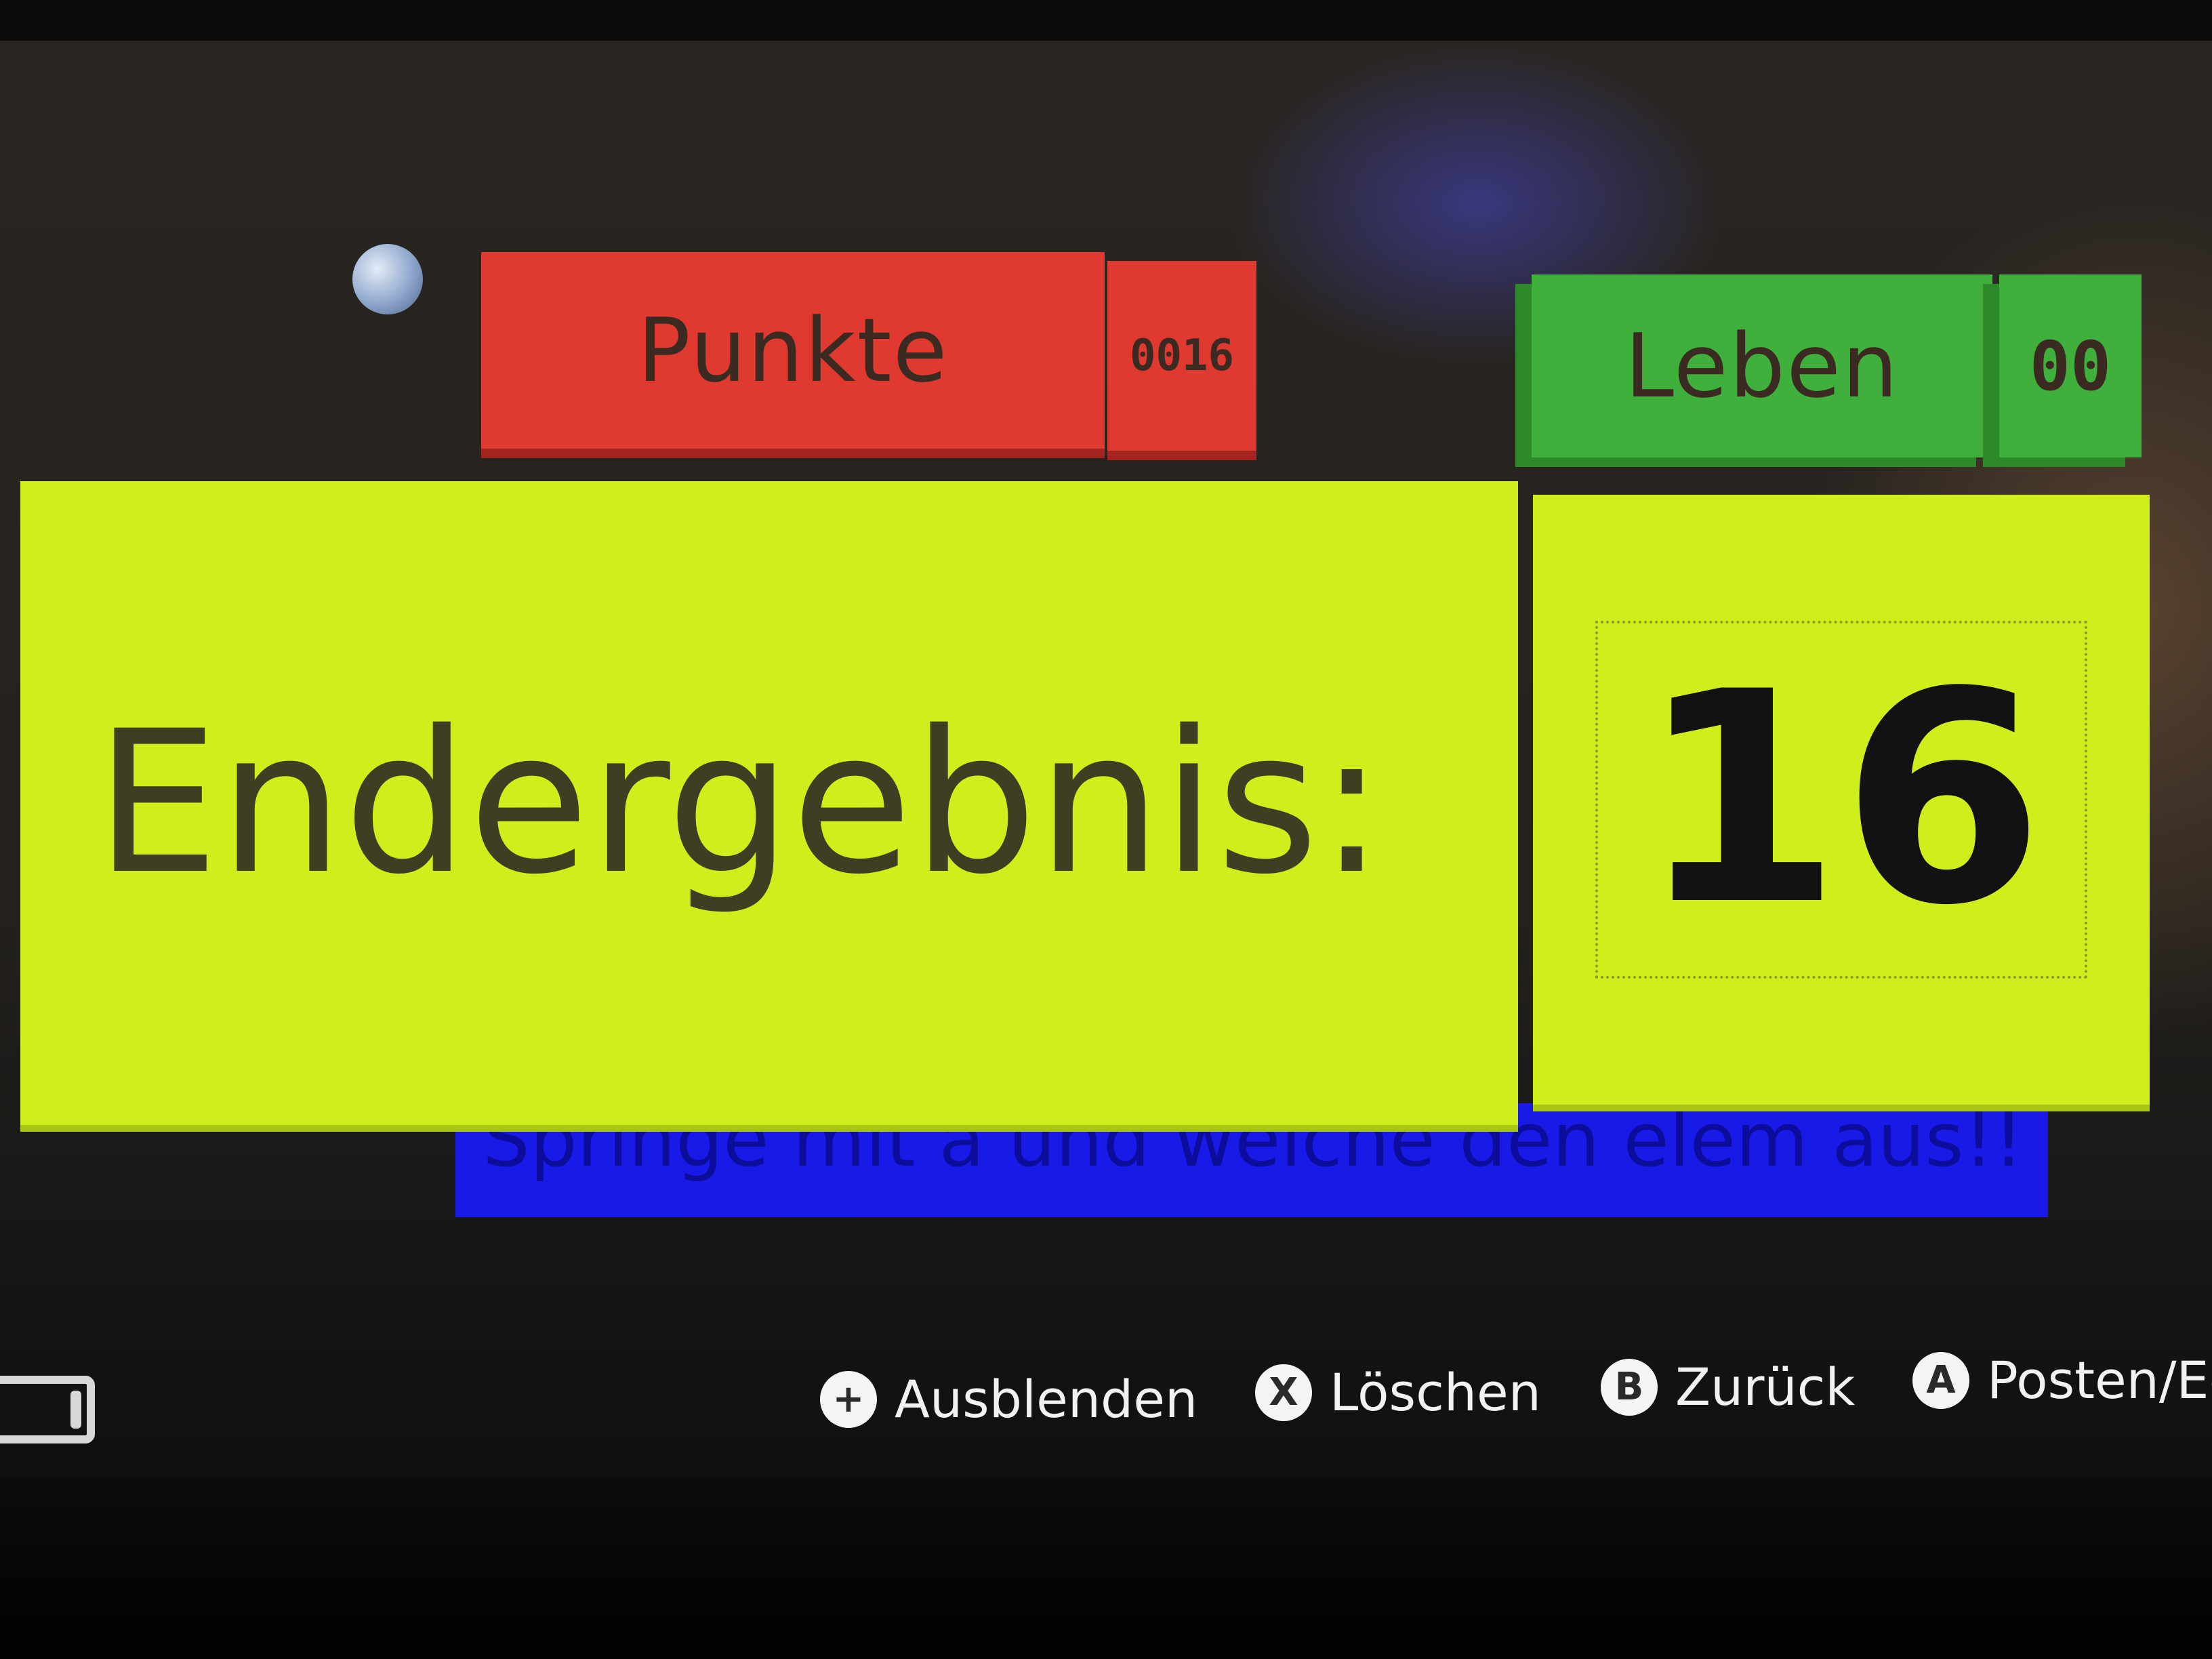  I want to click on final-result-box: 16, so click(1841, 800).